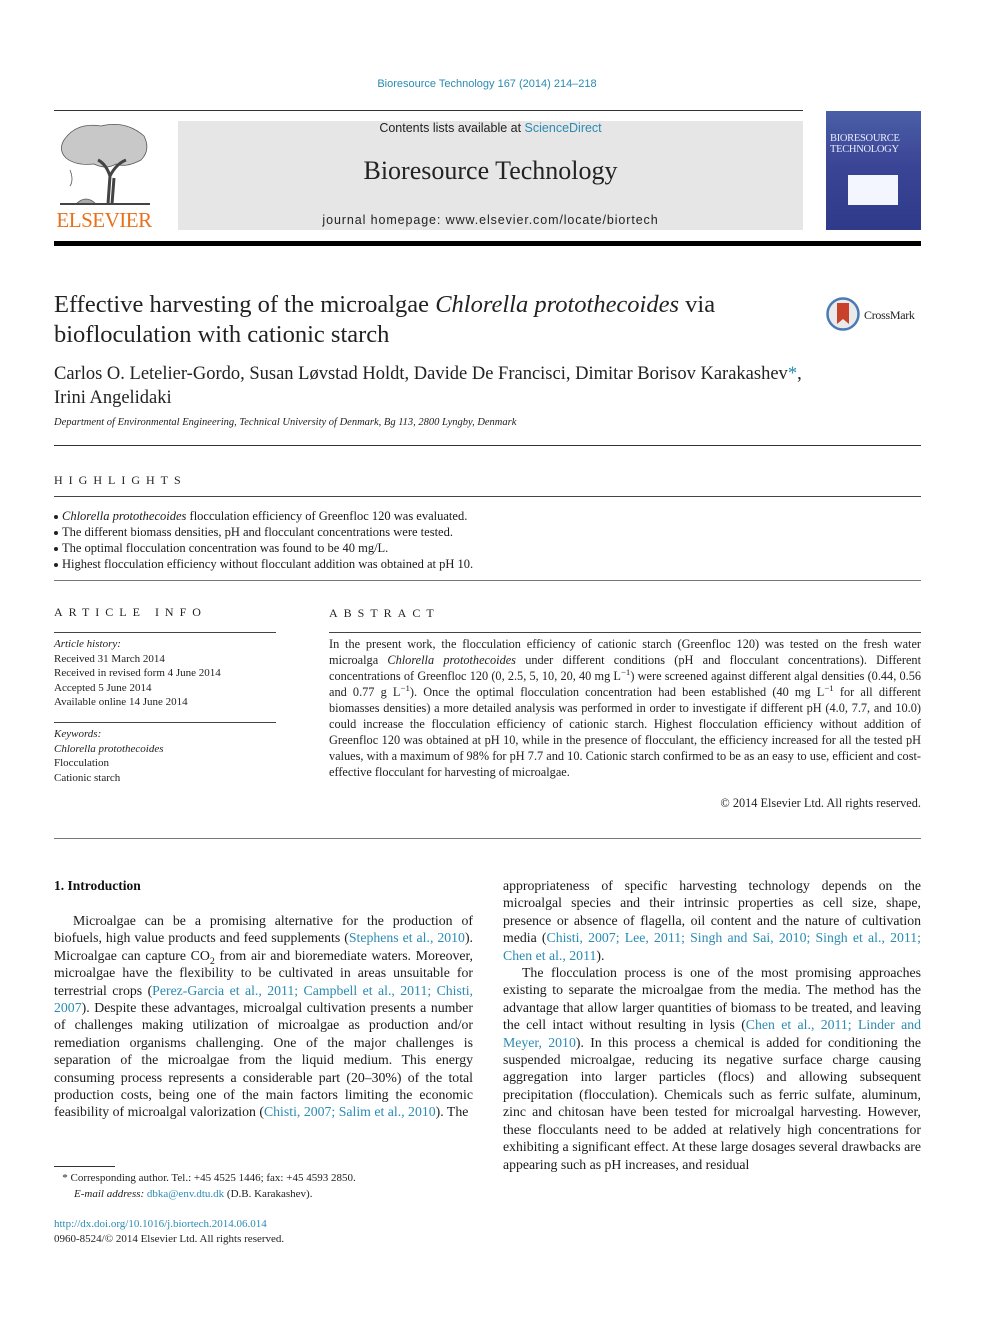  I want to click on crossmark-label: CrossMark, so click(889, 315).